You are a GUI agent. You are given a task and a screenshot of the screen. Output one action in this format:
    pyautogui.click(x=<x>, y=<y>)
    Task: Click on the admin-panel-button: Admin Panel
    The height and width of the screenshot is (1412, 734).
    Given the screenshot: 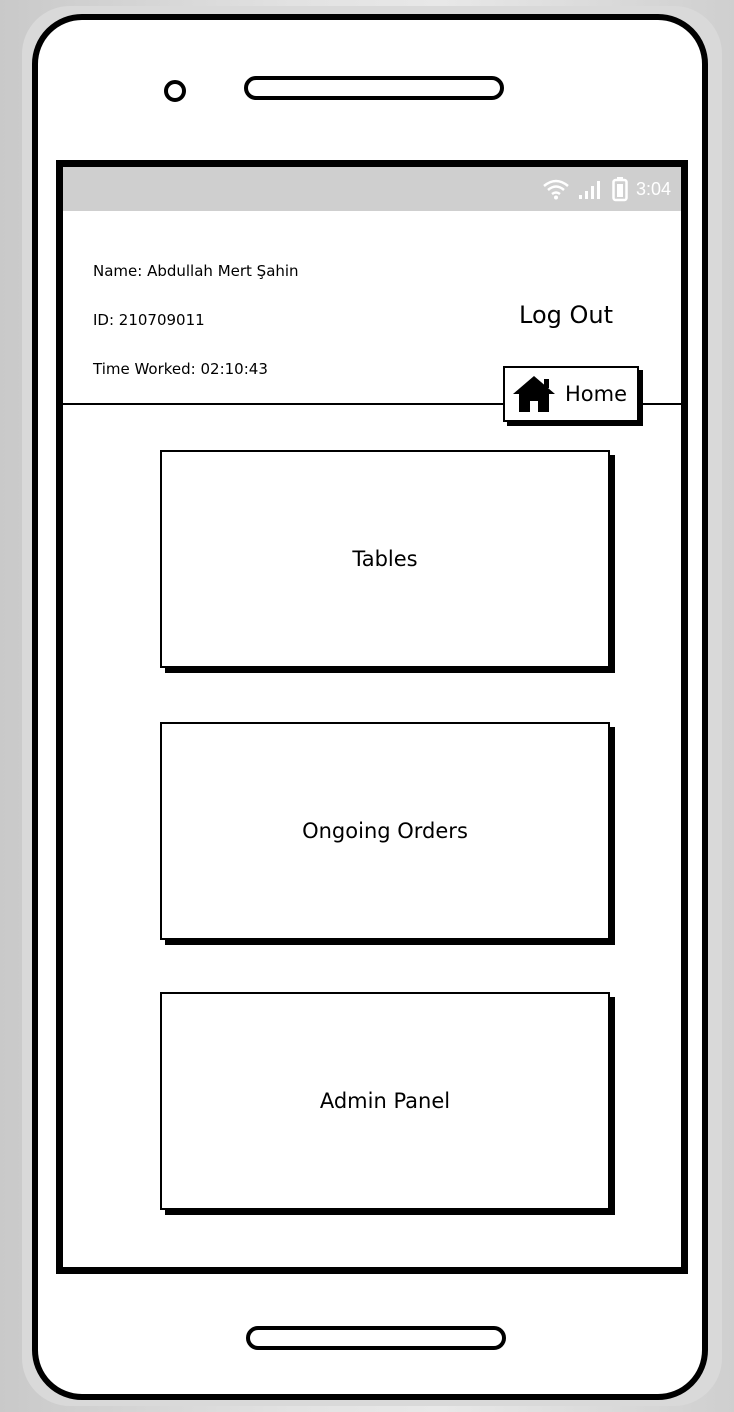 What is the action you would take?
    pyautogui.click(x=385, y=1101)
    